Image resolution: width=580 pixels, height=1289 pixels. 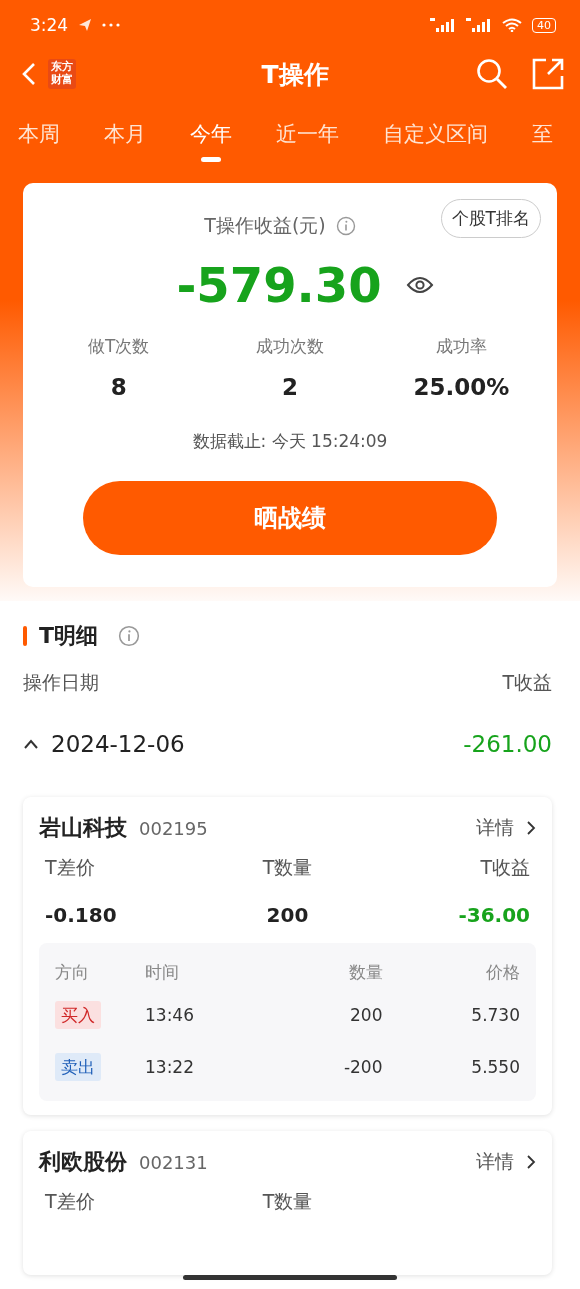 What do you see at coordinates (461, 346) in the screenshot?
I see `stat-label: 成功率` at bounding box center [461, 346].